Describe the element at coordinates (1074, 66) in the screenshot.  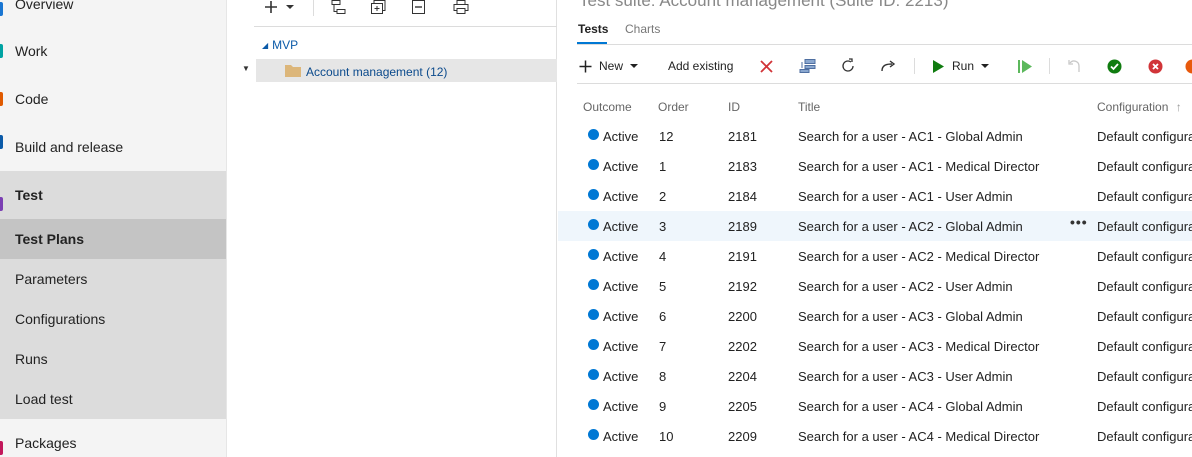
I see `reset-button` at that location.